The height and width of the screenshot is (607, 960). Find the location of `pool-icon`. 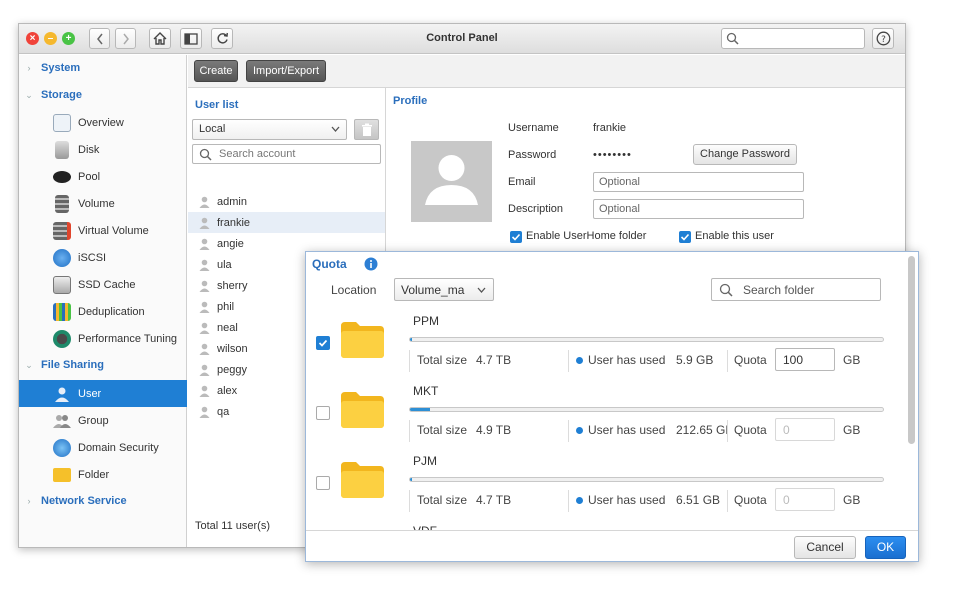

pool-icon is located at coordinates (62, 176).